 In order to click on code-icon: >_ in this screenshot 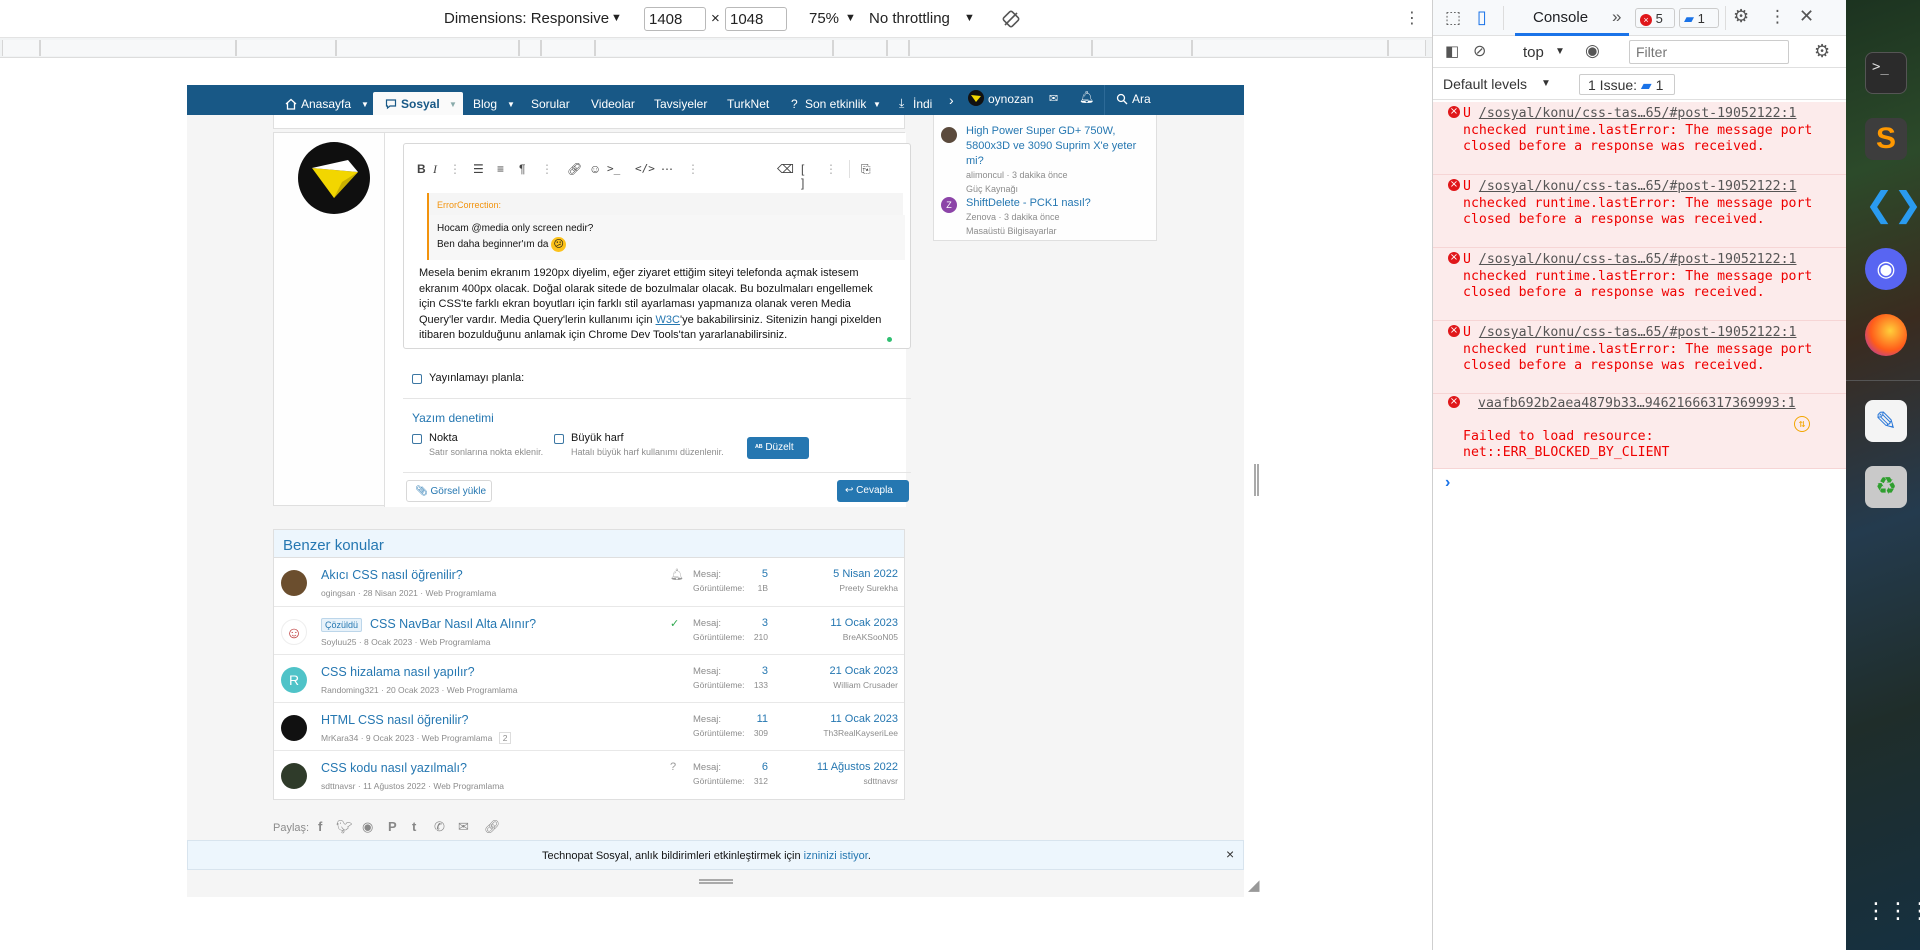, I will do `click(613, 168)`.